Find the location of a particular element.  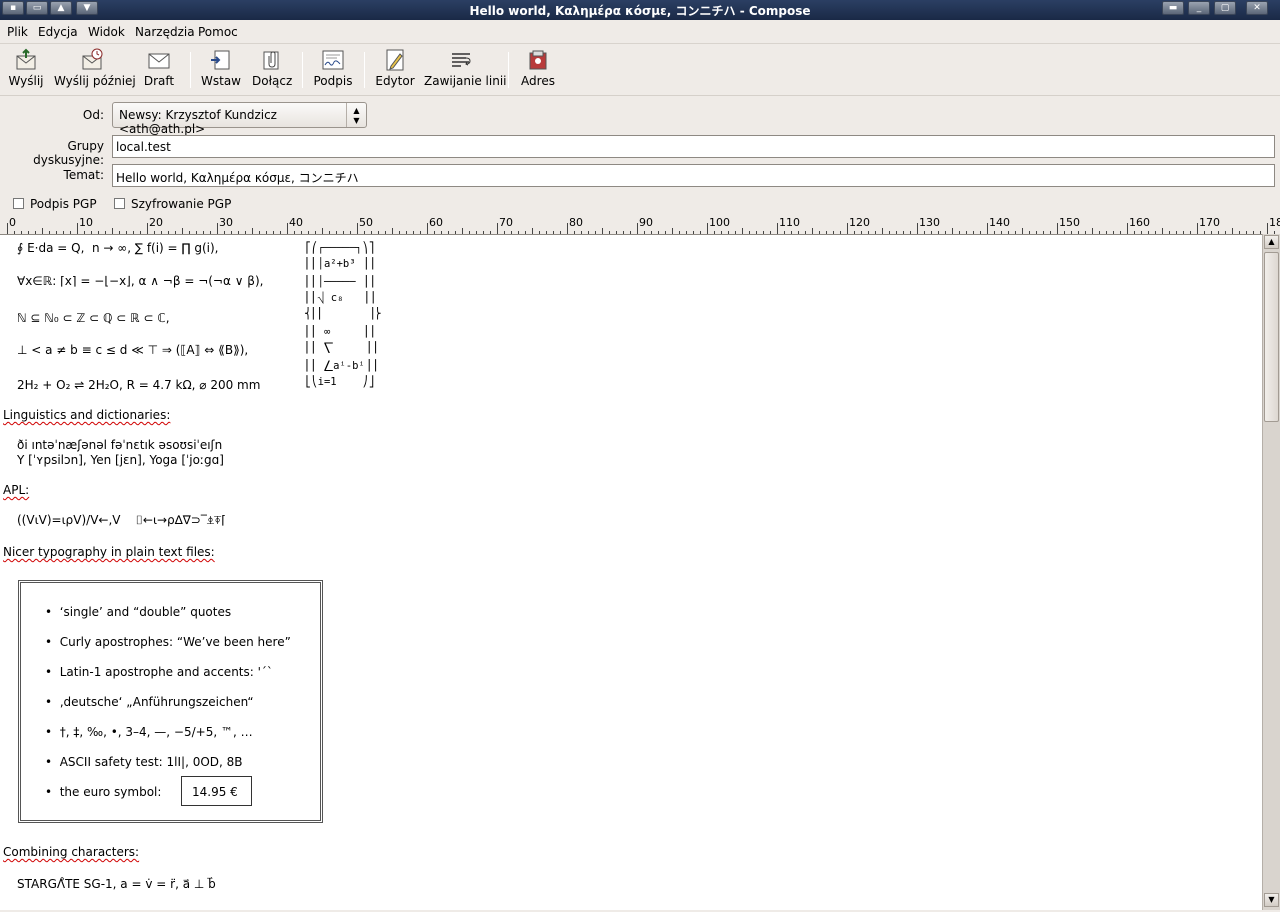

ruler-label: 110 is located at coordinates (789, 222).